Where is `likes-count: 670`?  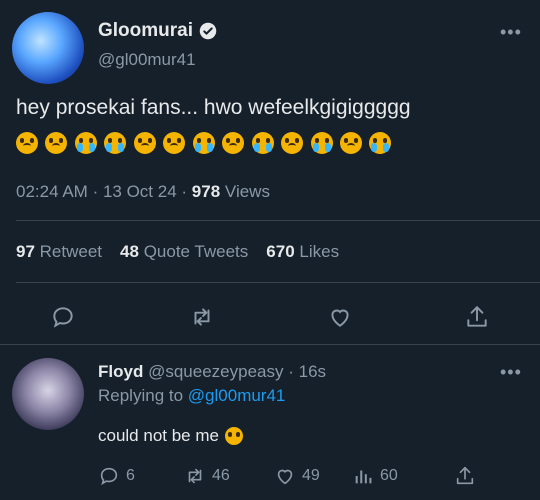 likes-count: 670 is located at coordinates (280, 251).